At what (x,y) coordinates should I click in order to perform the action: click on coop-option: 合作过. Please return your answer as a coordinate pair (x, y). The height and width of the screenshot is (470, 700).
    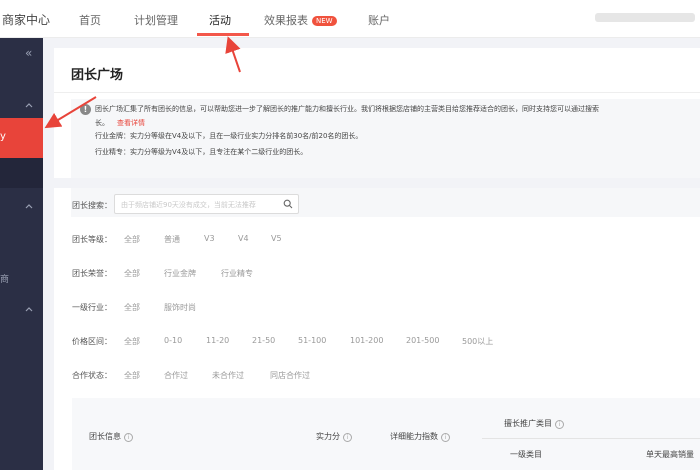
    Looking at the image, I should click on (176, 375).